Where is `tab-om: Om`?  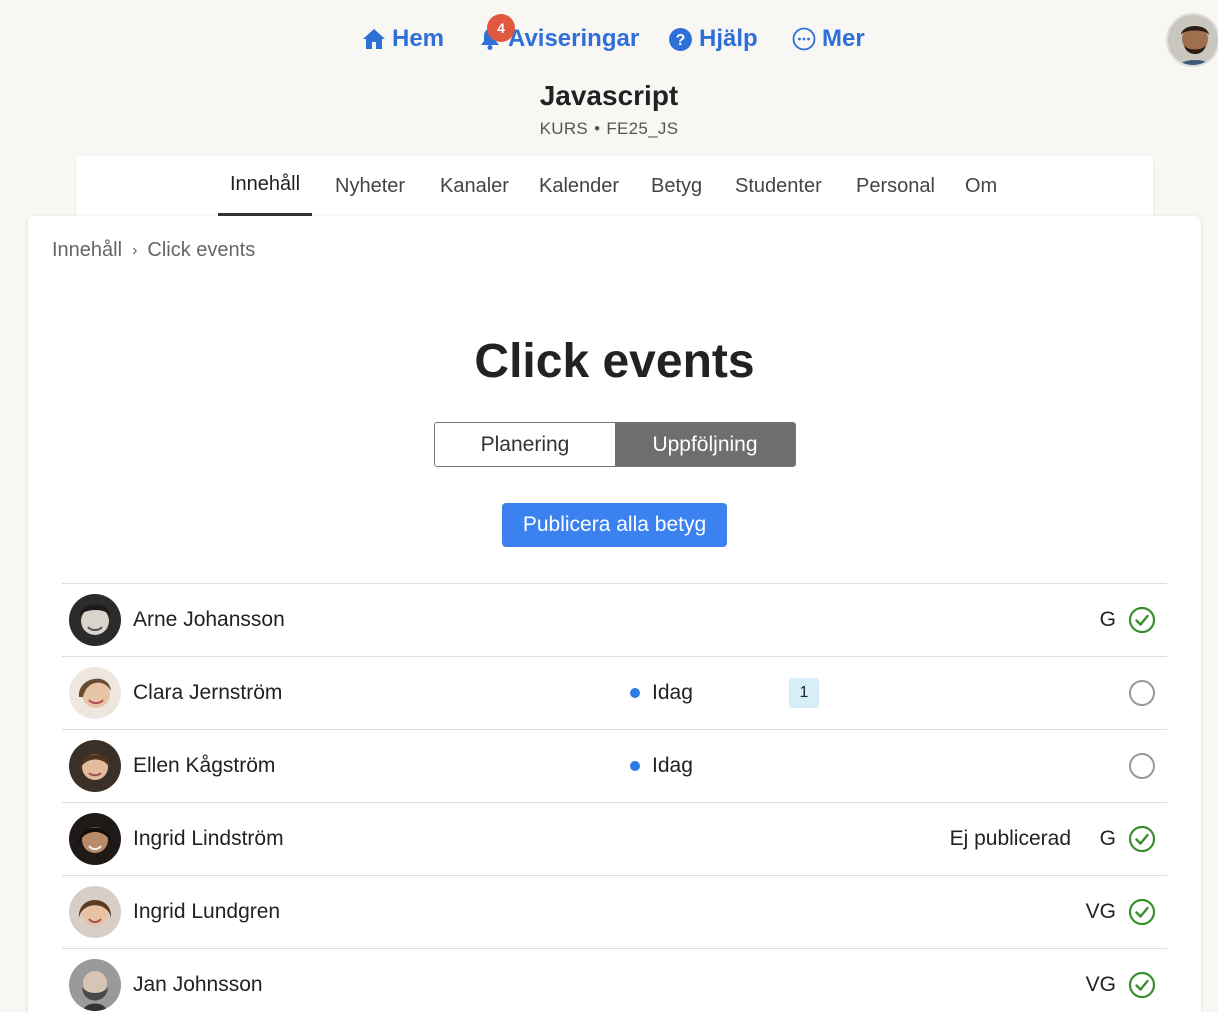 tab-om: Om is located at coordinates (981, 186).